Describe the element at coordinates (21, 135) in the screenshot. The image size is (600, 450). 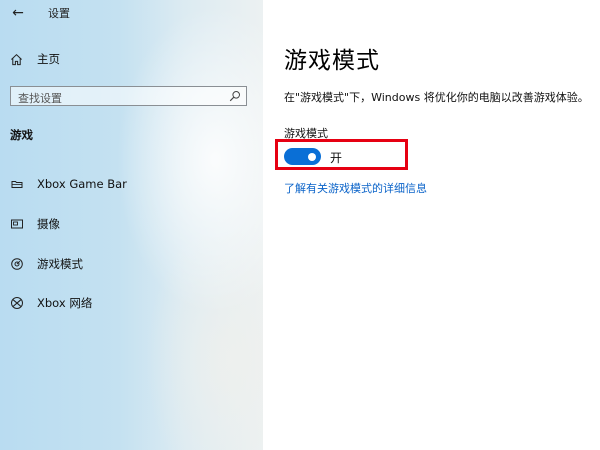
I see `section-title: 游戏` at that location.